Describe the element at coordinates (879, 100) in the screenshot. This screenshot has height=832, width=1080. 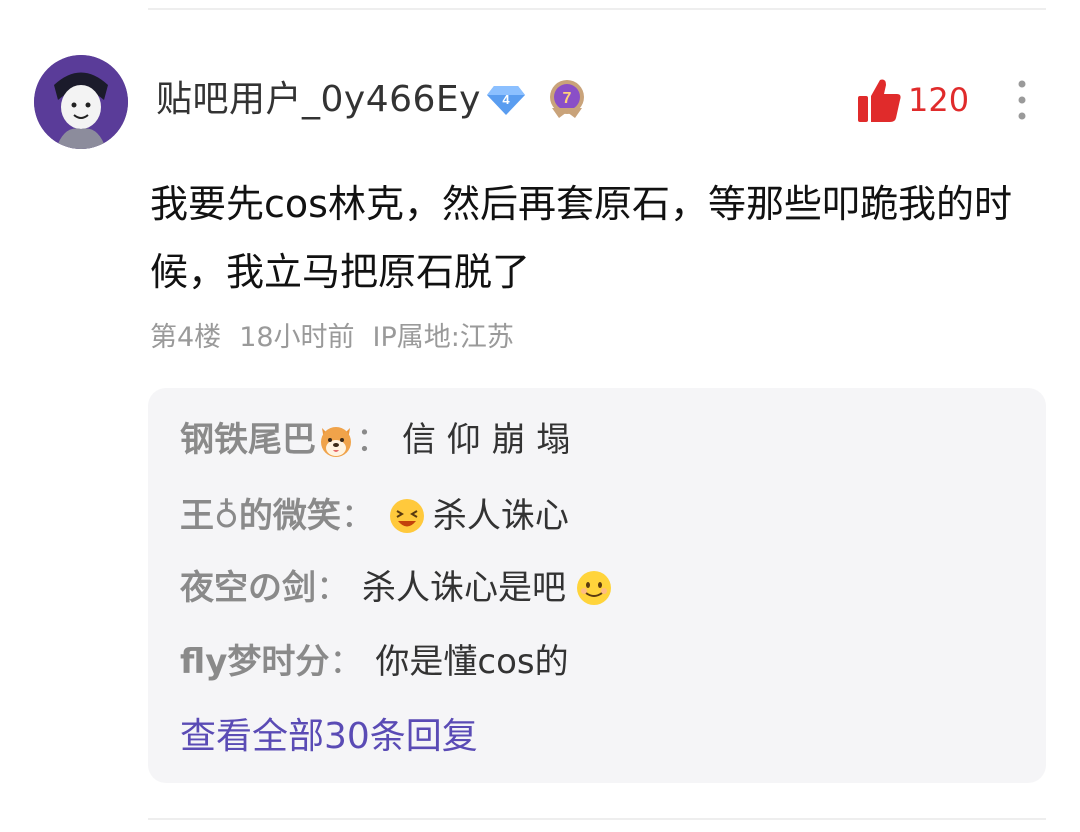
I see `thumbs-up-icon` at that location.